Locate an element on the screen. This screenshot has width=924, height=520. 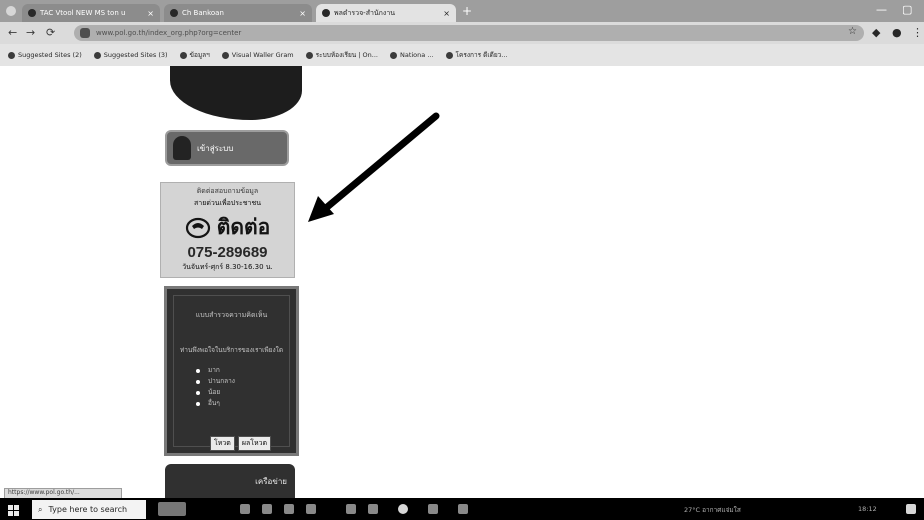
windows-start-icon is located at coordinates (14, 511).